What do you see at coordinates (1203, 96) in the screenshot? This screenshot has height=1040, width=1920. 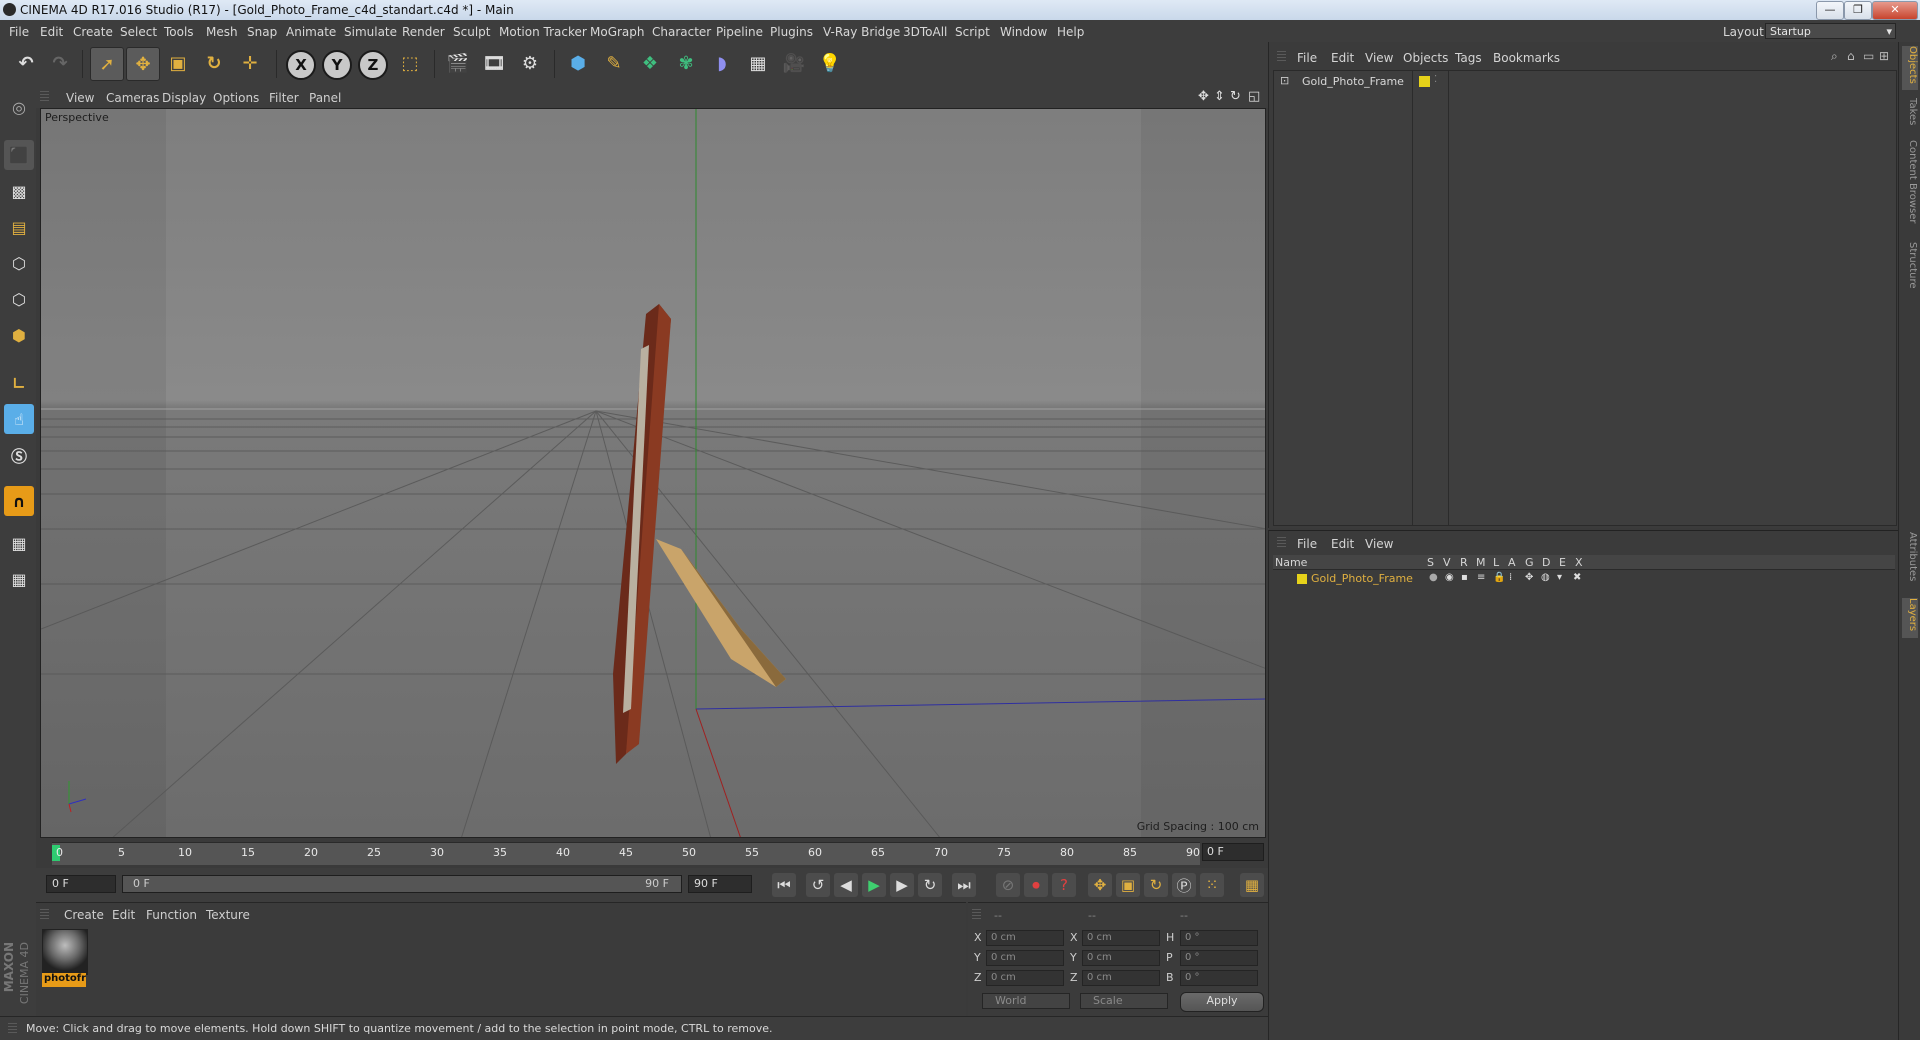 I see `move-view-icon: ✥` at bounding box center [1203, 96].